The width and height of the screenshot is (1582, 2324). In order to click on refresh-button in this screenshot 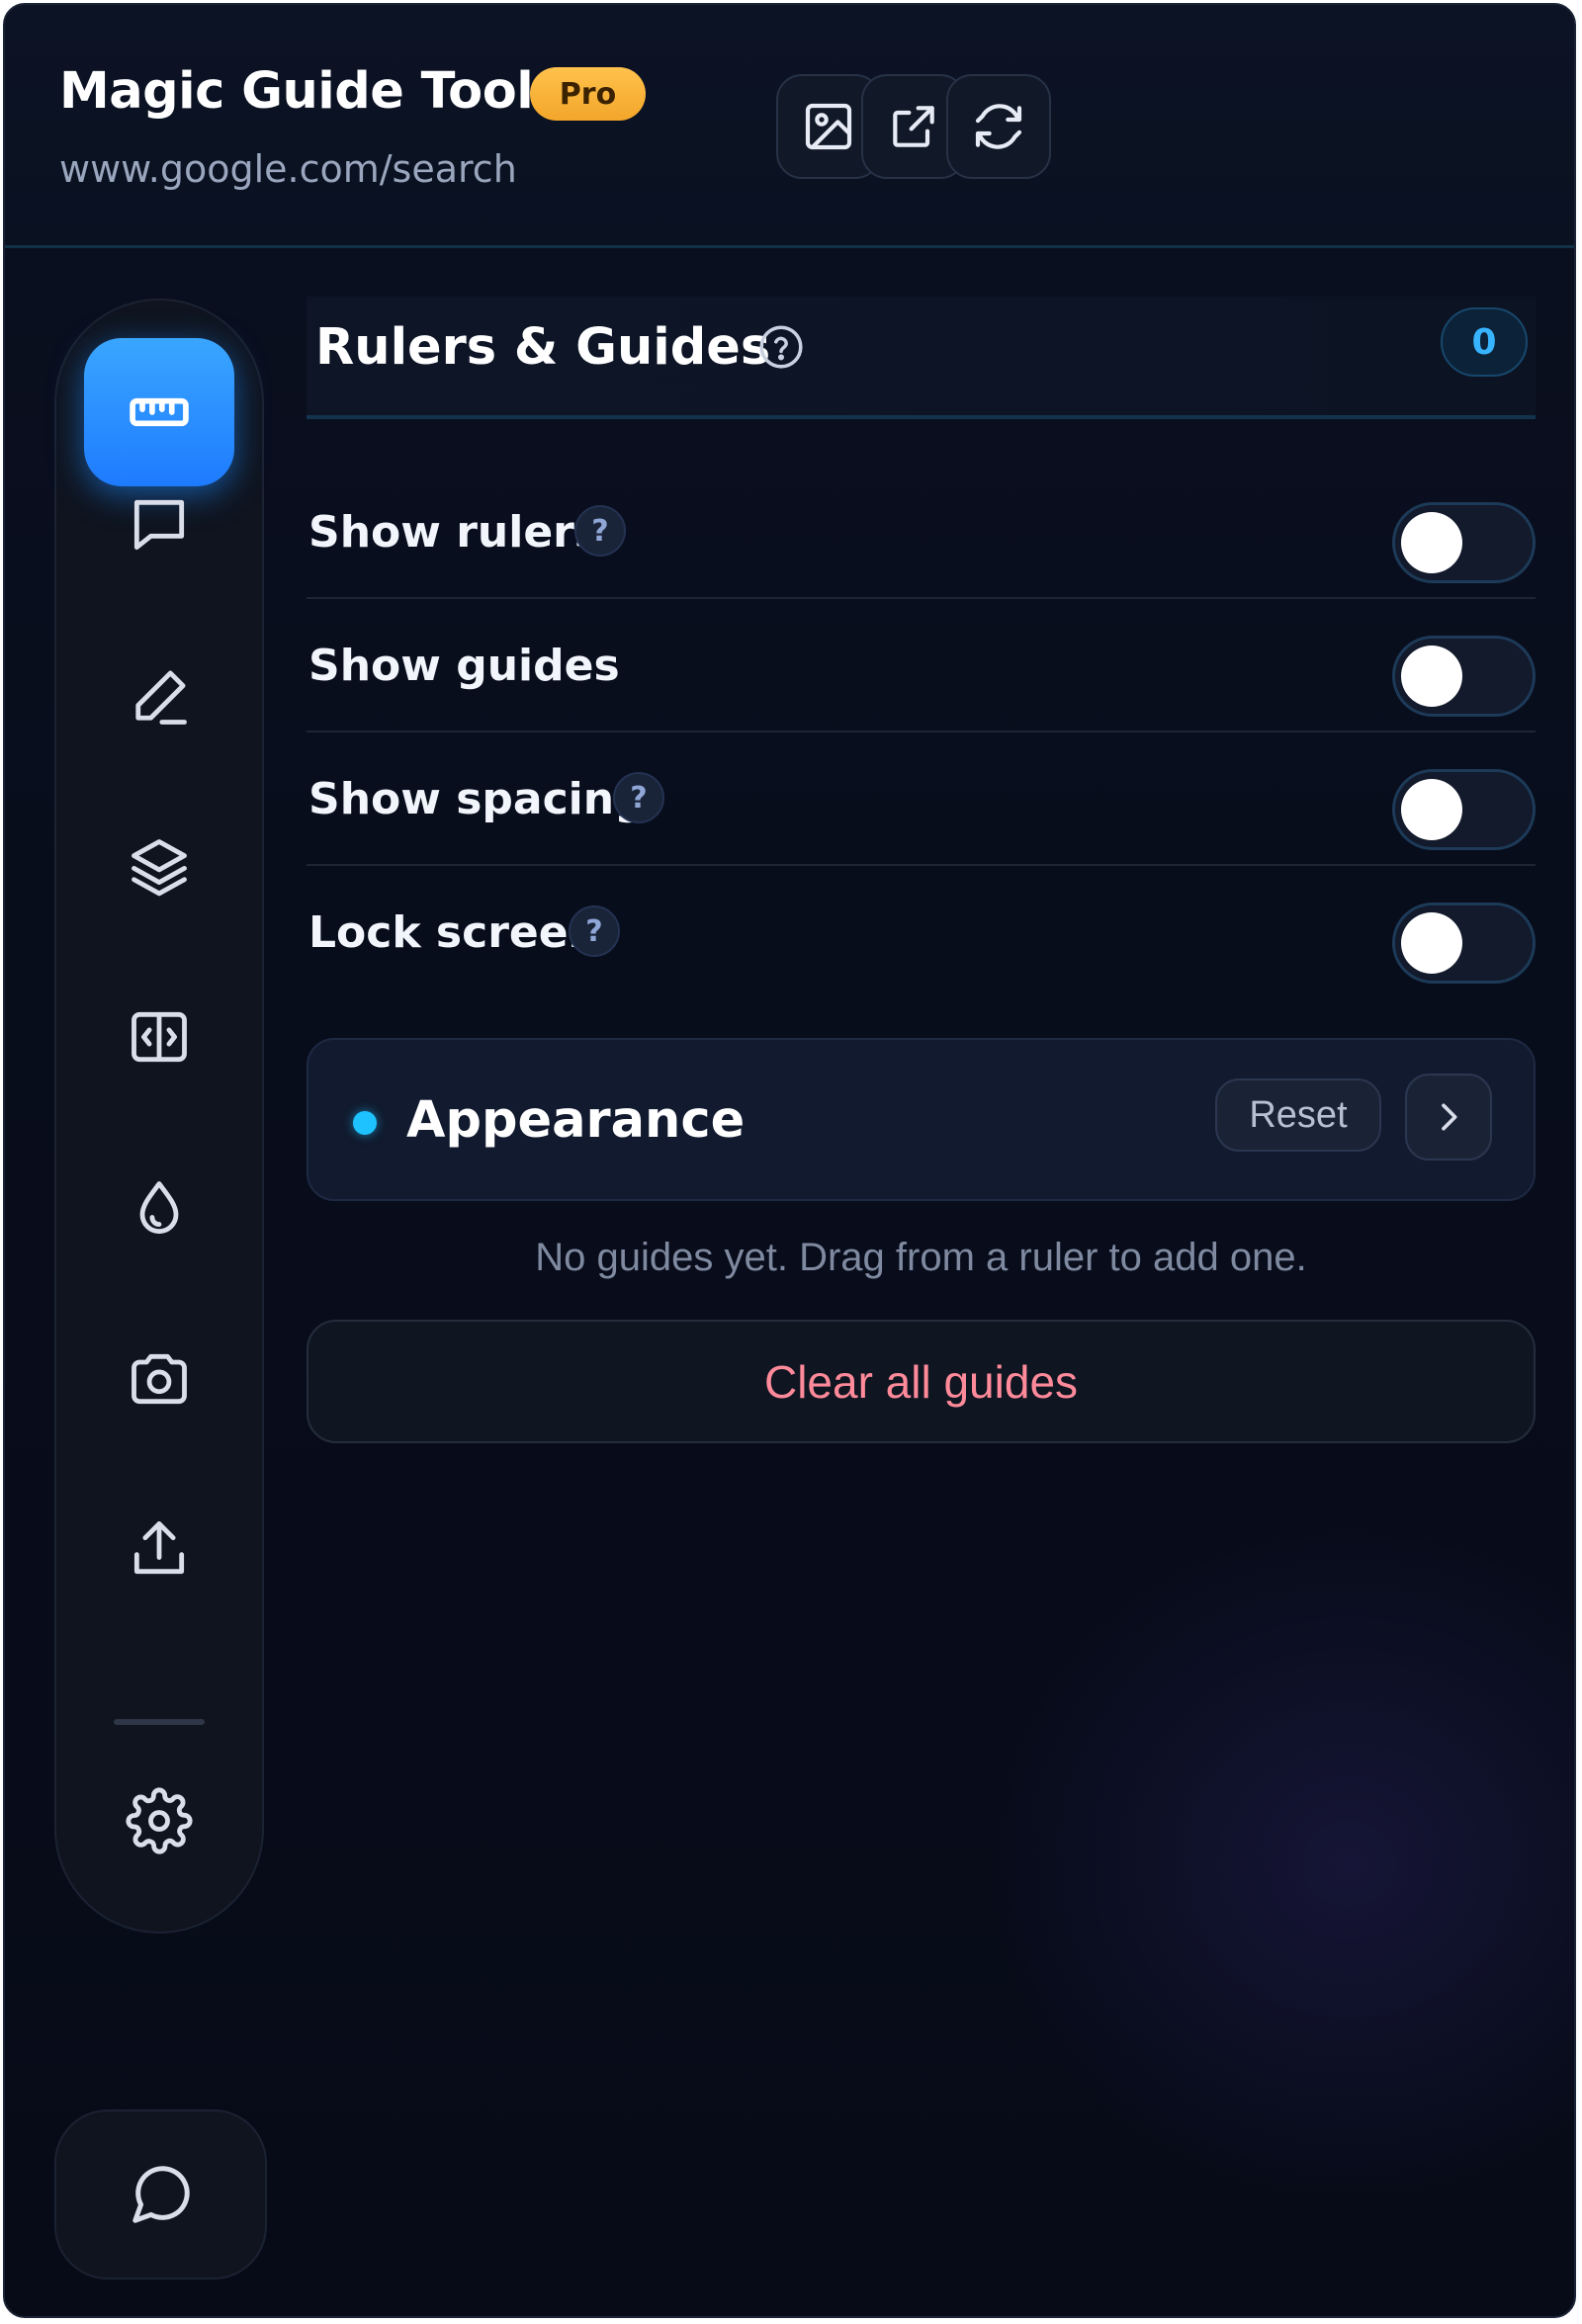, I will do `click(998, 126)`.